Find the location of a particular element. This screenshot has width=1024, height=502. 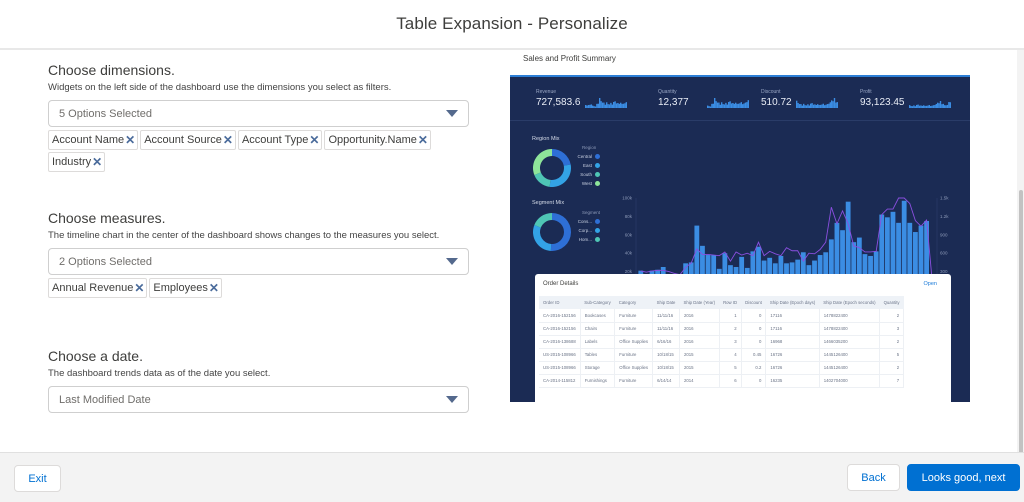

pill: Annual Revenue ✕ is located at coordinates (98, 288).